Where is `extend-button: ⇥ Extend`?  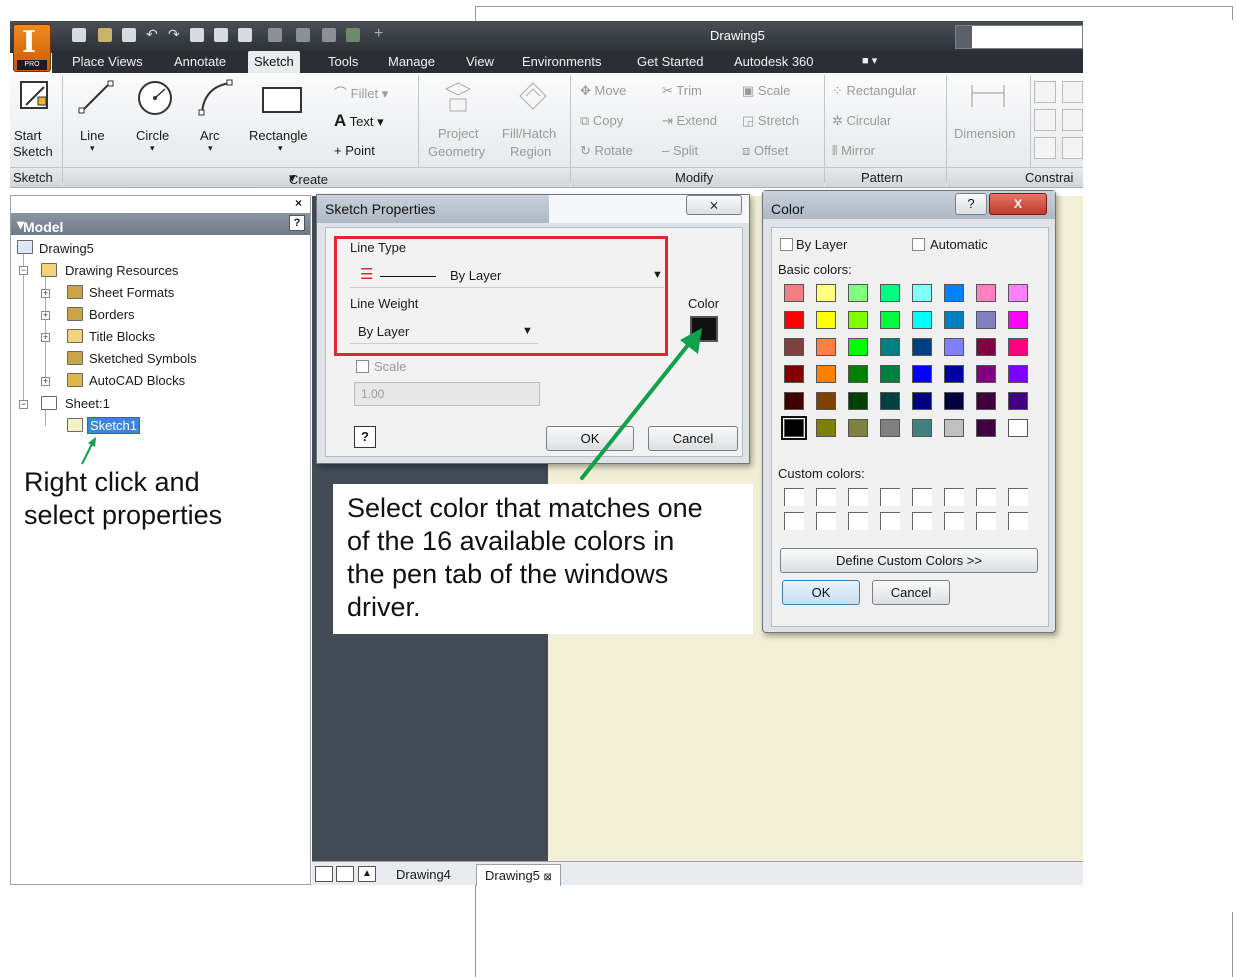
extend-button: ⇥ Extend is located at coordinates (689, 121).